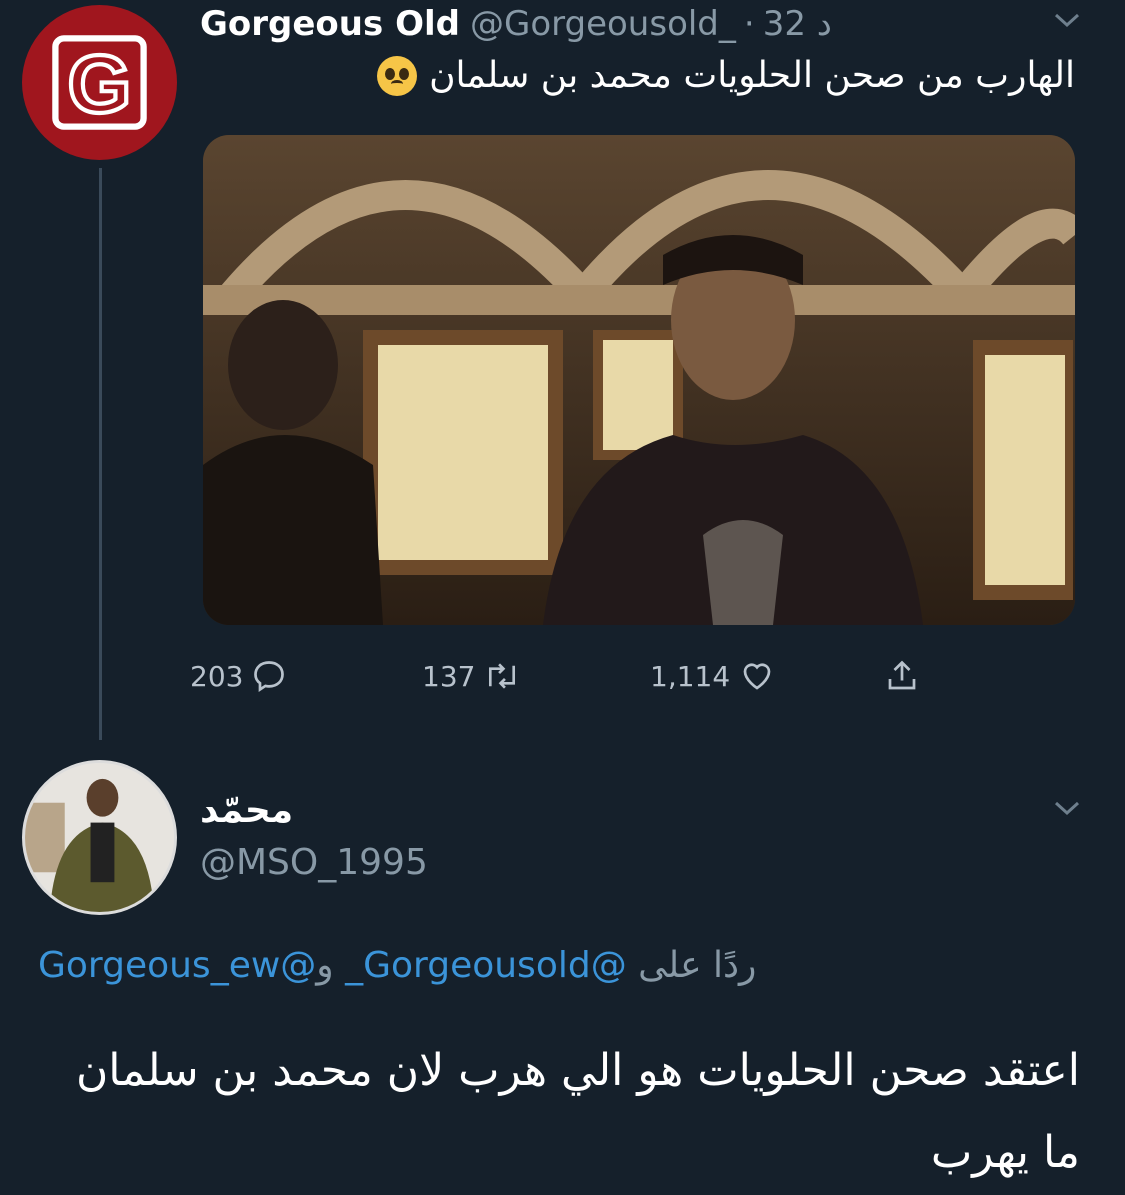 Image resolution: width=1125 pixels, height=1195 pixels. What do you see at coordinates (449, 676) in the screenshot?
I see `retweet-count: 137` at bounding box center [449, 676].